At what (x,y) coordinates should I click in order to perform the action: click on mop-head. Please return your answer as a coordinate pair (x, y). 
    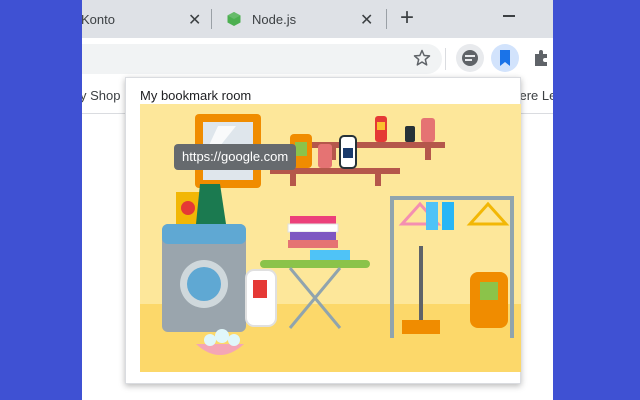
    Looking at the image, I should click on (421, 327).